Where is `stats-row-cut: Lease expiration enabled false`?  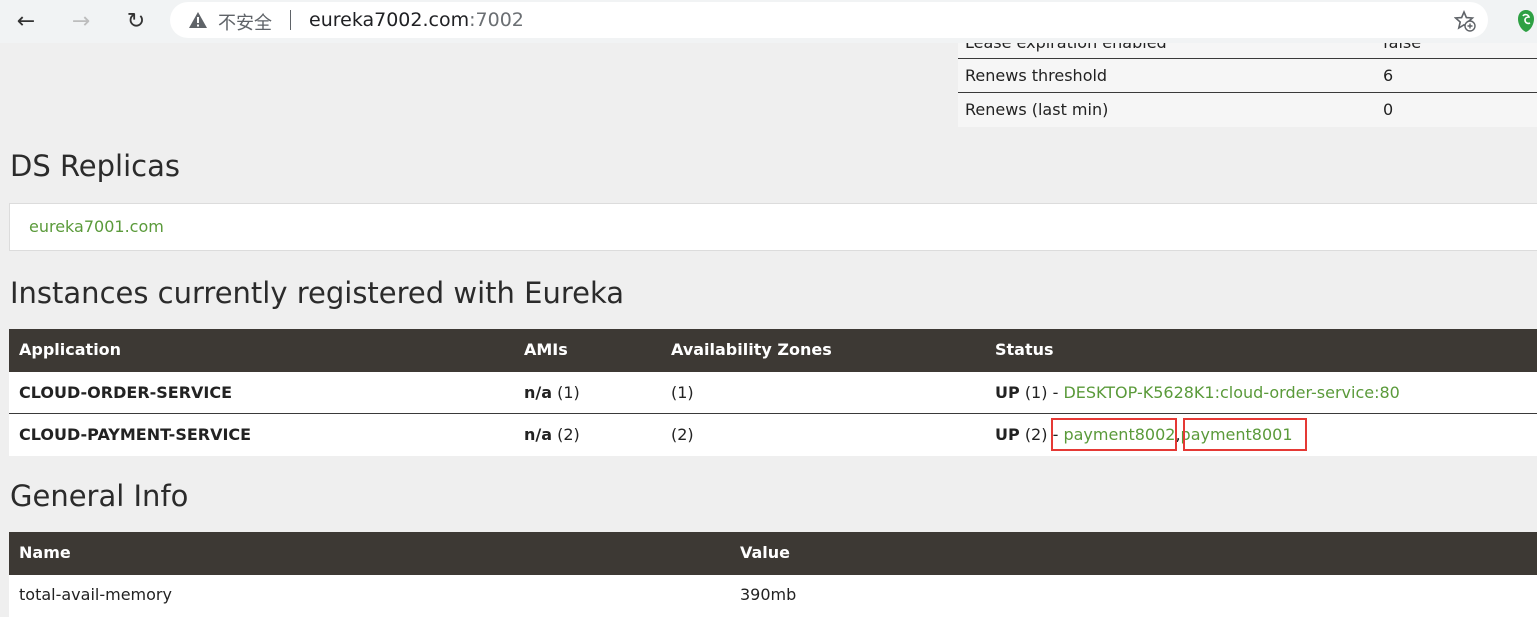
stats-row-cut: Lease expiration enabled false is located at coordinates (1247, 50).